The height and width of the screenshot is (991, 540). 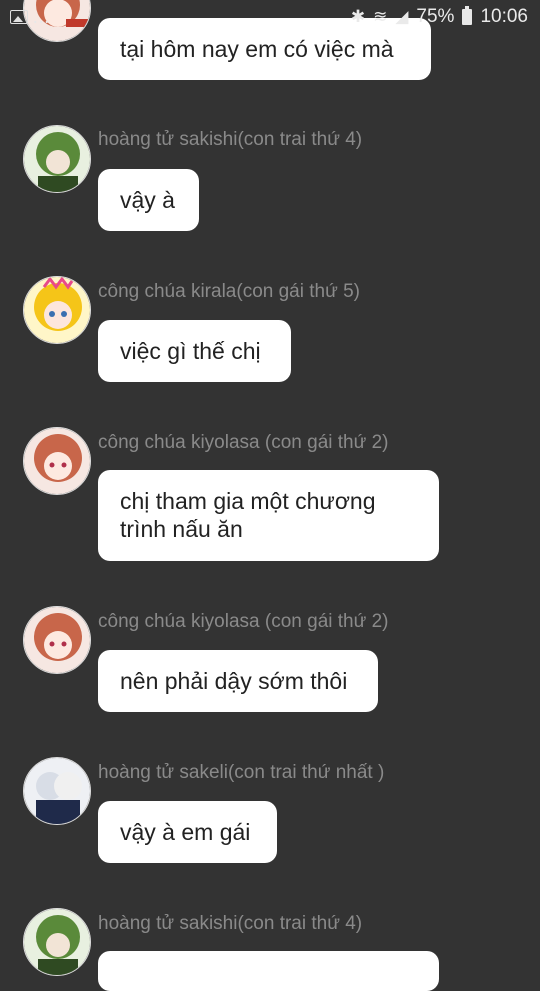 I want to click on message-text: tại hôm nay em có việc mà, so click(x=257, y=49).